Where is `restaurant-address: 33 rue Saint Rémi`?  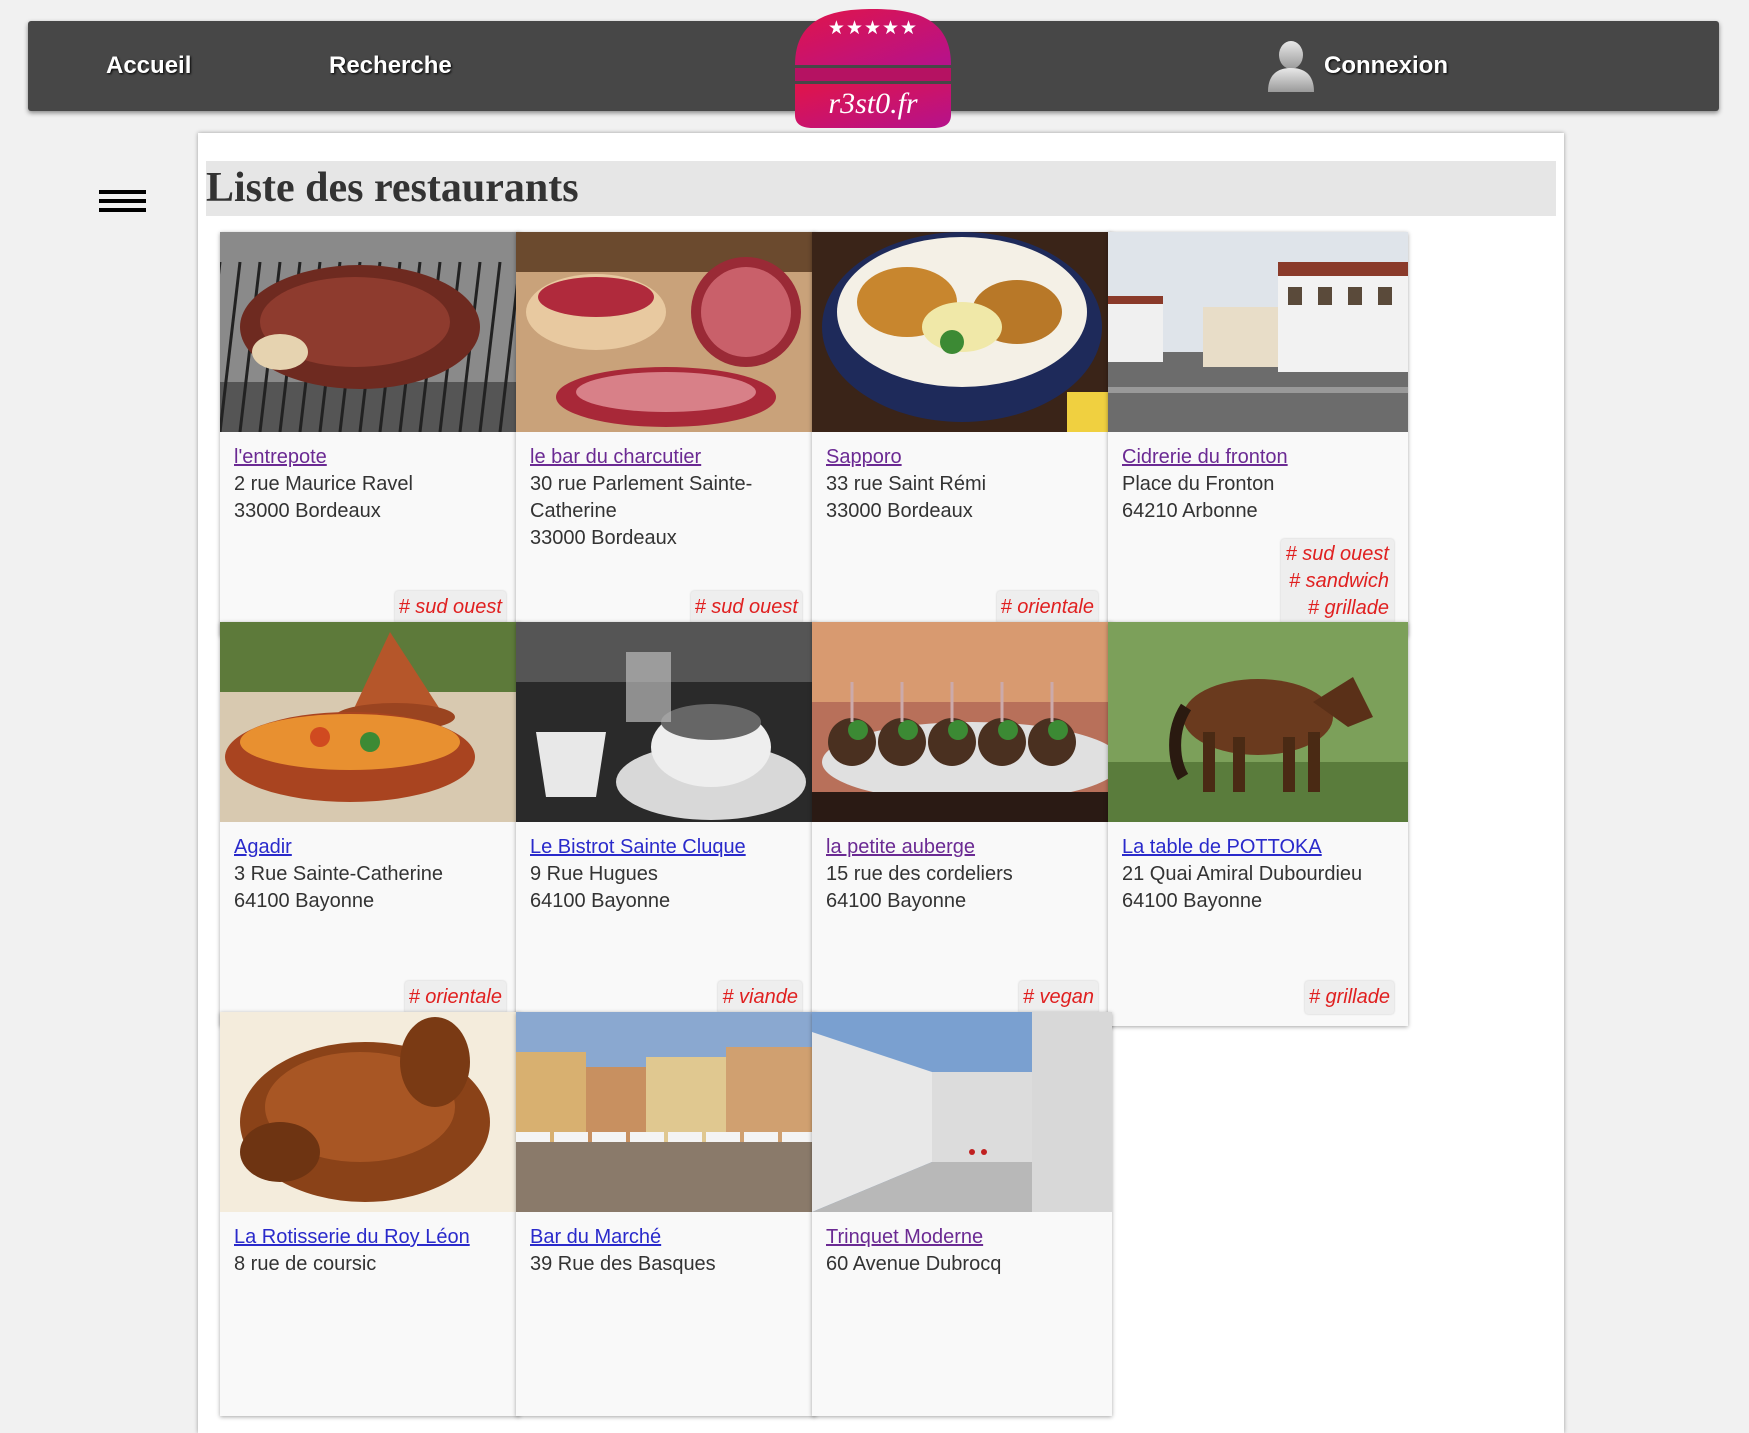 restaurant-address: 33 rue Saint Rémi is located at coordinates (906, 484).